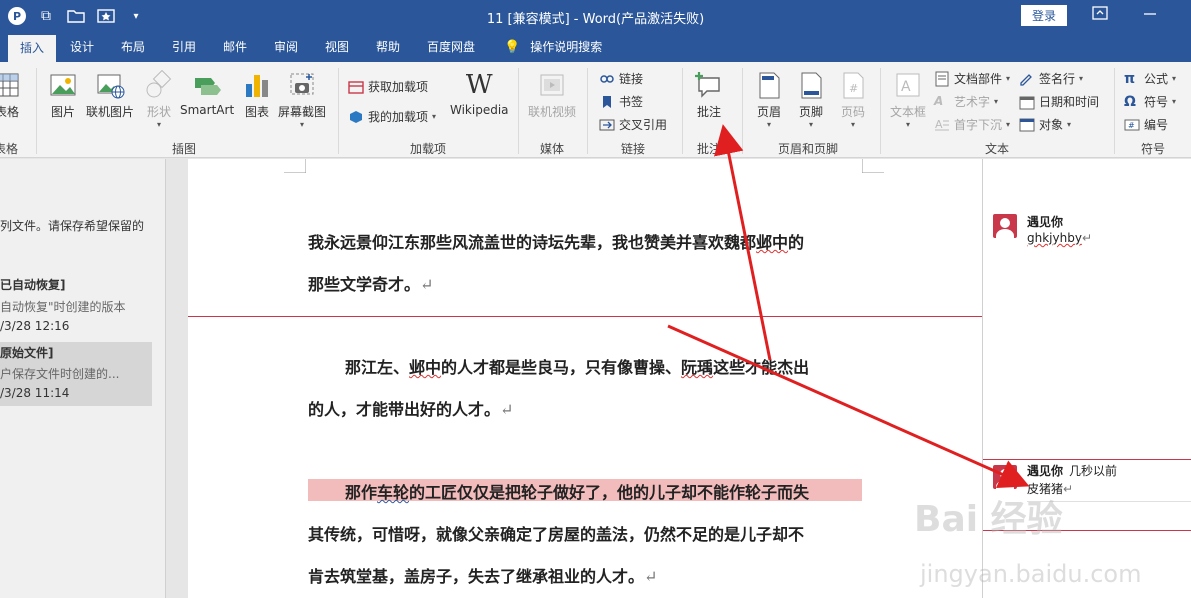 This screenshot has width=1191, height=598. What do you see at coordinates (709, 95) in the screenshot?
I see `new-comment-button: 批注` at bounding box center [709, 95].